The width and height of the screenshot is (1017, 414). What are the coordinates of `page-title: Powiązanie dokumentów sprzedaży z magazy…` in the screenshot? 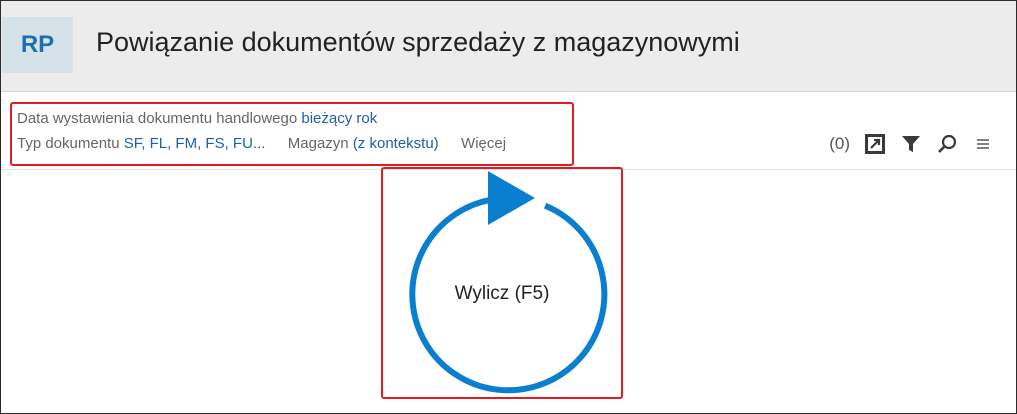 It's located at (418, 42).